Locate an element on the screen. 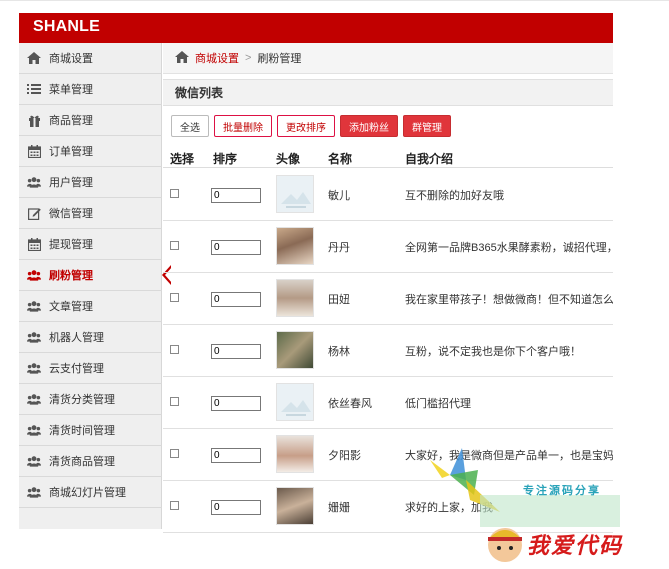 This screenshot has height=569, width=669. row-name: 敏儿 is located at coordinates (339, 196).